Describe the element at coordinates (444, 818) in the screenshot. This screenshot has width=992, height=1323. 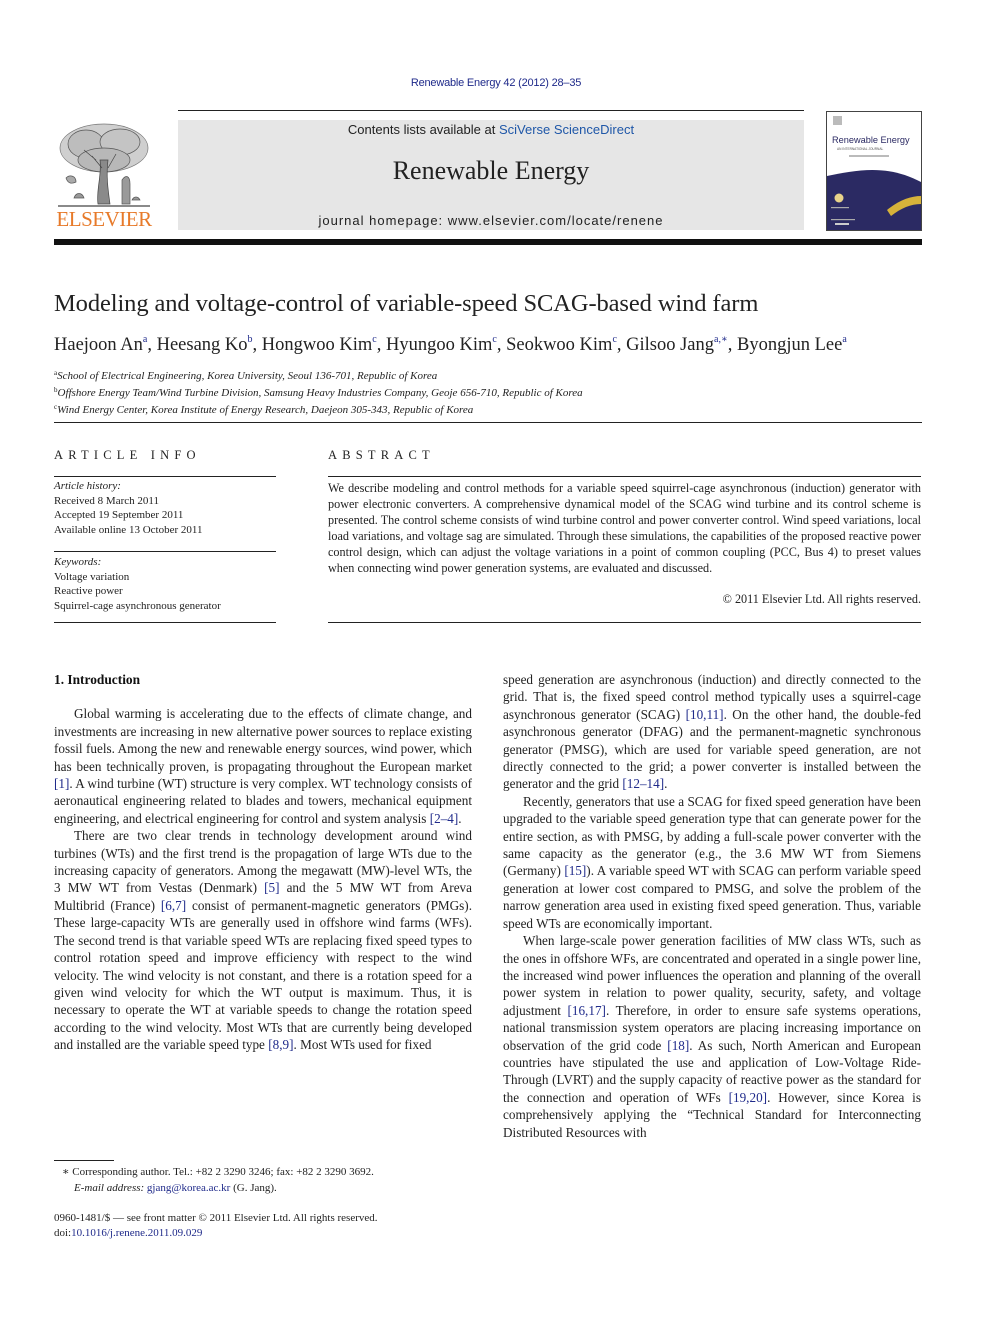
I see `reference-link: [2–4]` at that location.